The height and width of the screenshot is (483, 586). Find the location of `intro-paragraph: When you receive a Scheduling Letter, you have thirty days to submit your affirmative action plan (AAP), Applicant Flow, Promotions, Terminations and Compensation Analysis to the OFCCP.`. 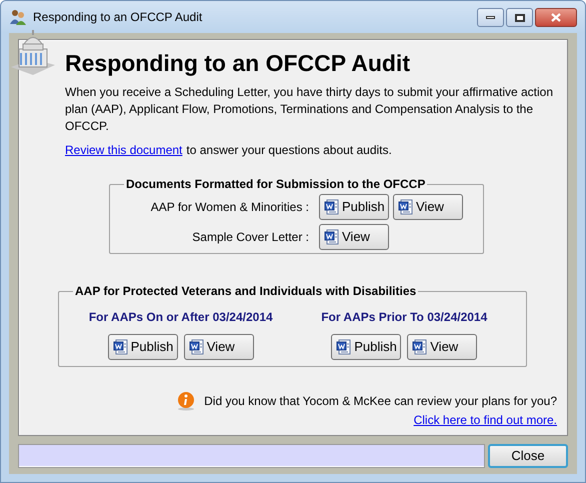

intro-paragraph: When you receive a Scheduling Letter, you have thirty days to submit your affirmative action plan (AAP), Applicant Flow, Promotions, Terminations and Compensation Analysis to the OFCCP. is located at coordinates (309, 109).